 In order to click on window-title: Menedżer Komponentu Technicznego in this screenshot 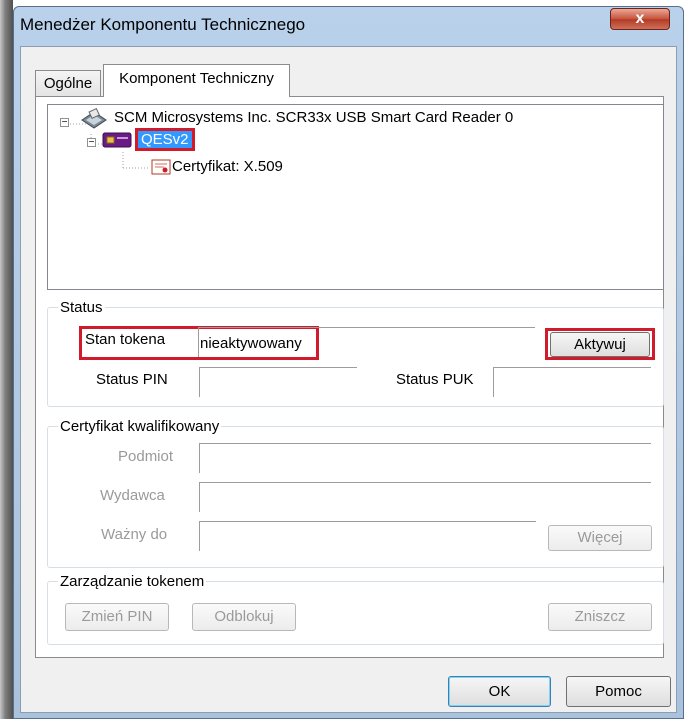, I will do `click(163, 24)`.